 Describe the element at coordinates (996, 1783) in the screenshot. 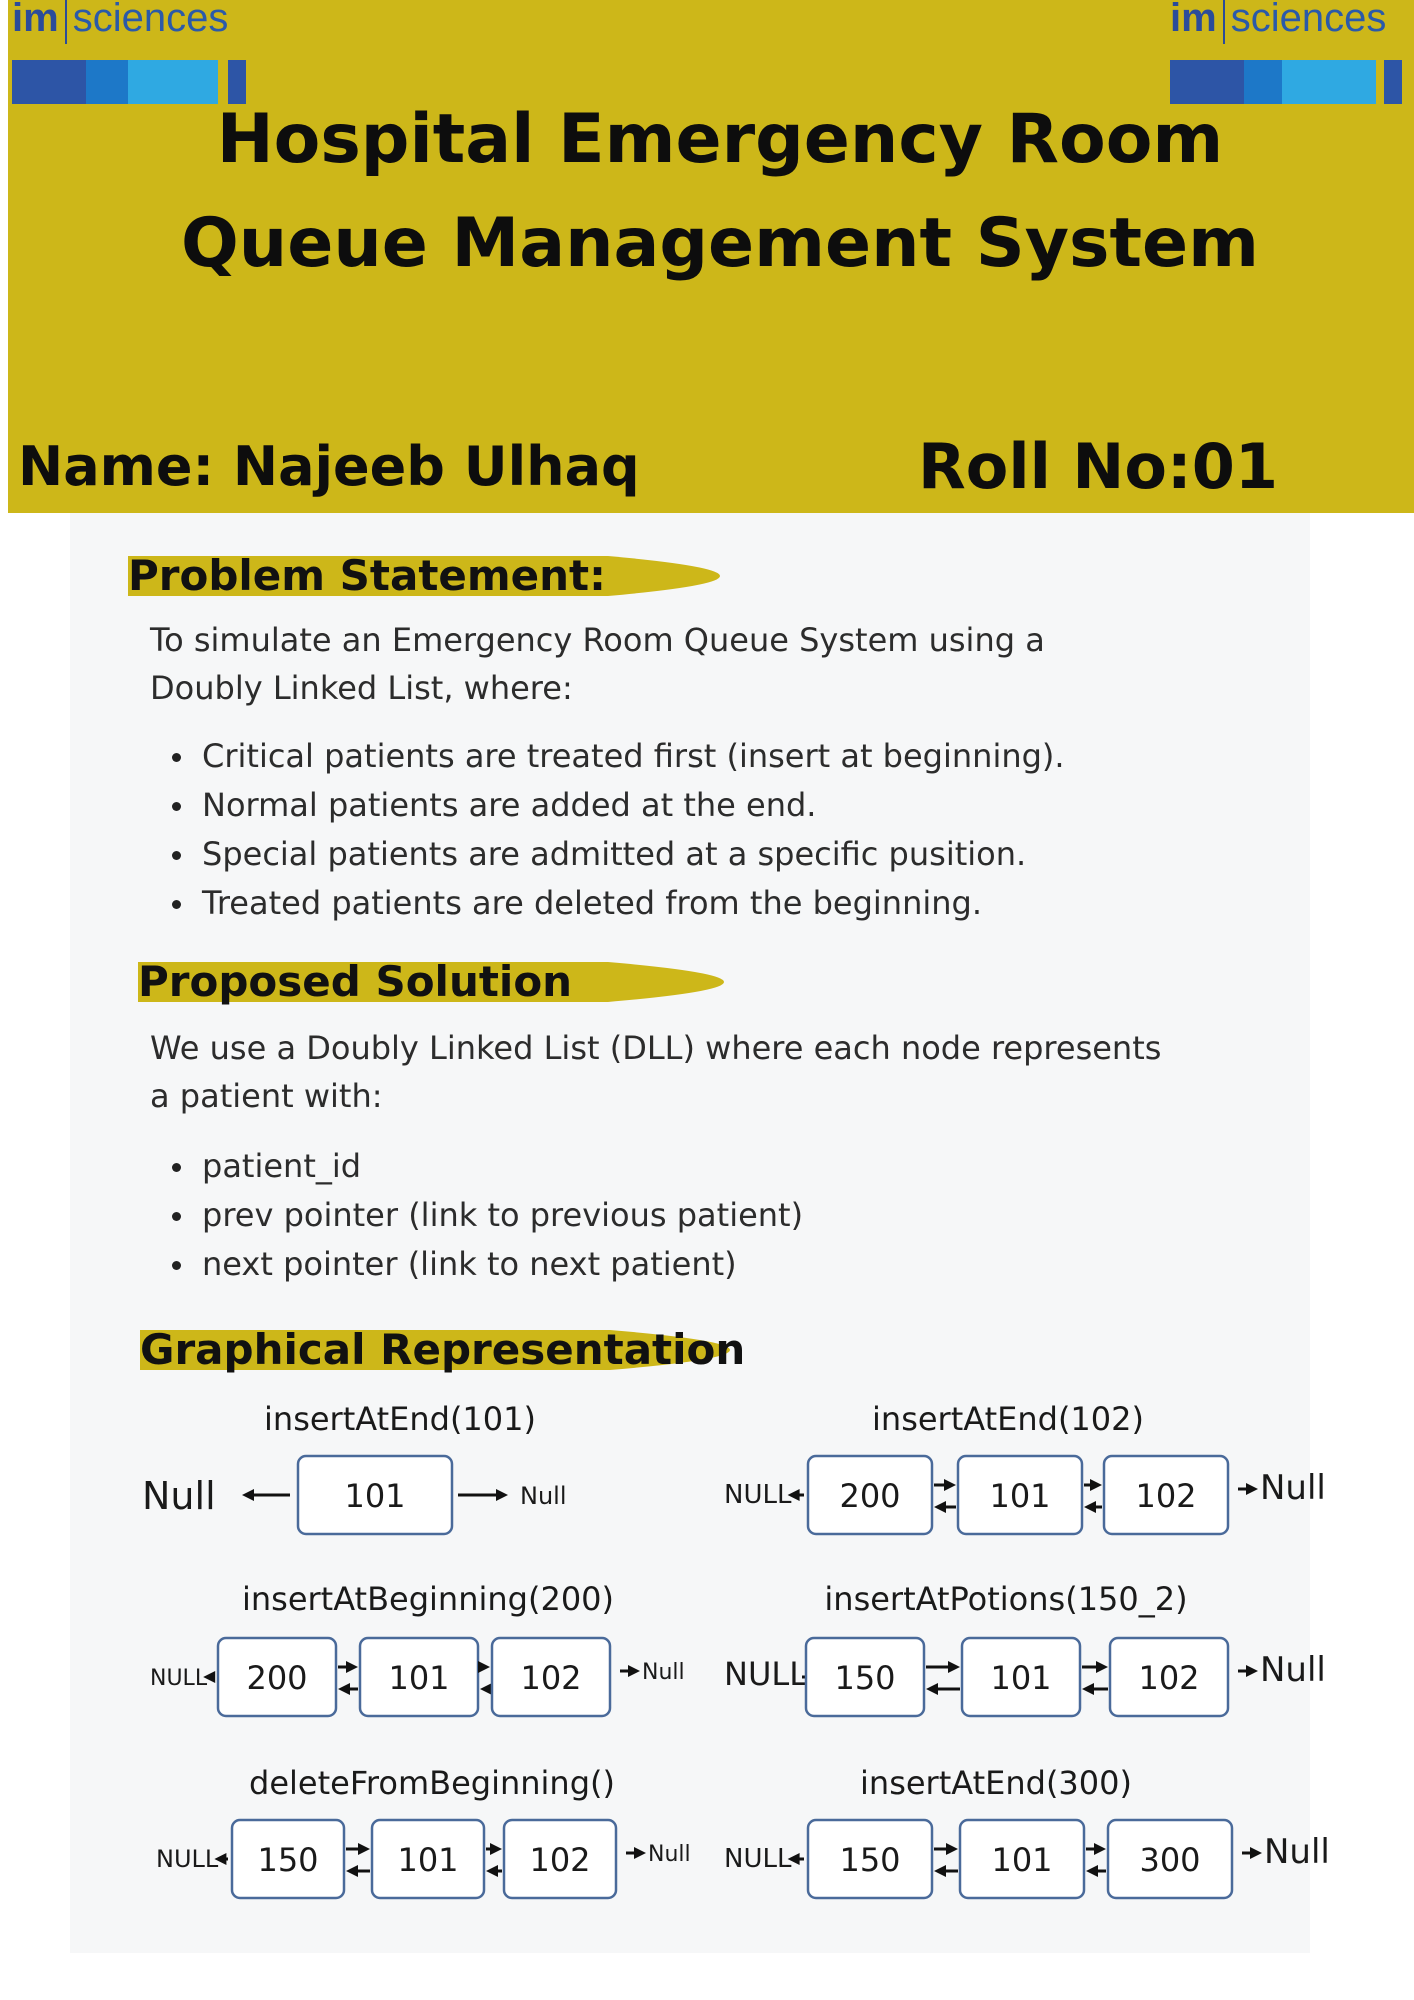

I see `operation-label: insertAtEnd(300)` at that location.